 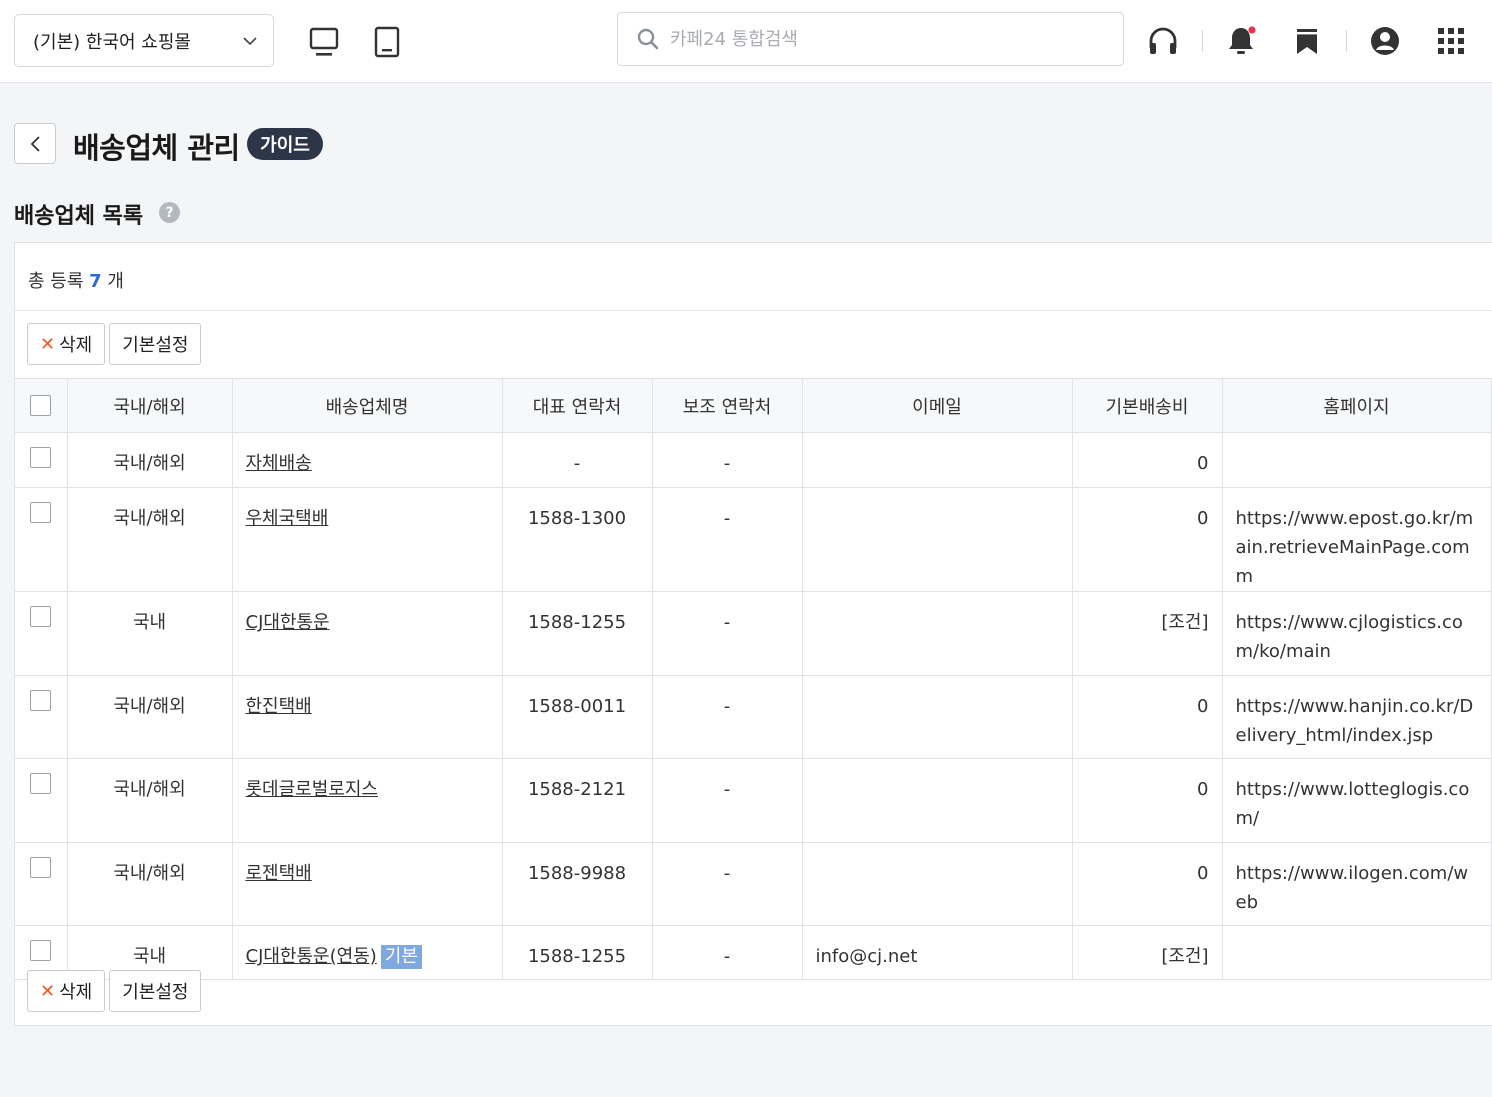 What do you see at coordinates (287, 518) in the screenshot?
I see `carrier-name-link: 우체국택배` at bounding box center [287, 518].